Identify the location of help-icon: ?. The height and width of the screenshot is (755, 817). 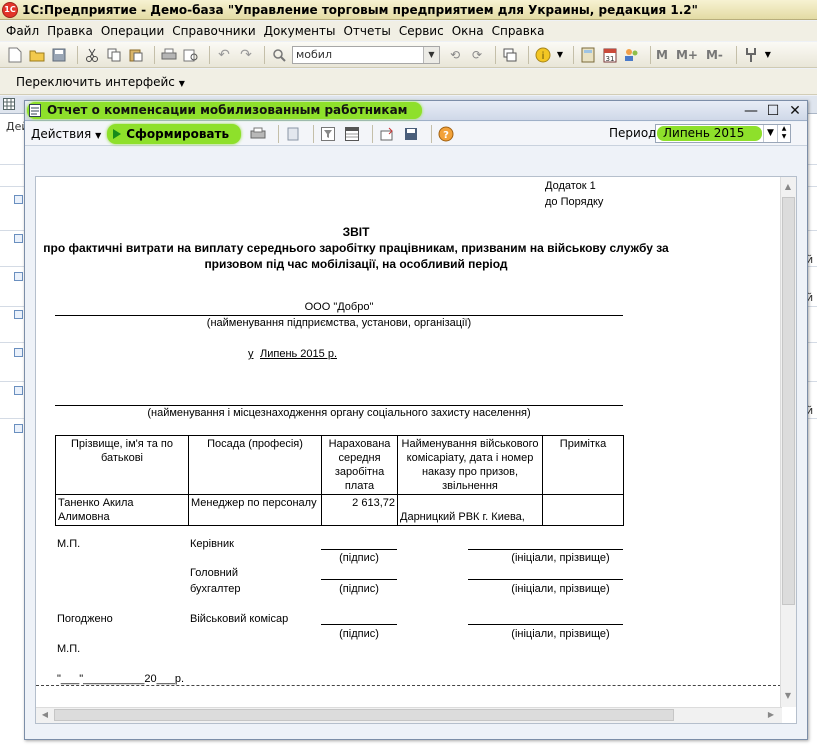
(446, 134).